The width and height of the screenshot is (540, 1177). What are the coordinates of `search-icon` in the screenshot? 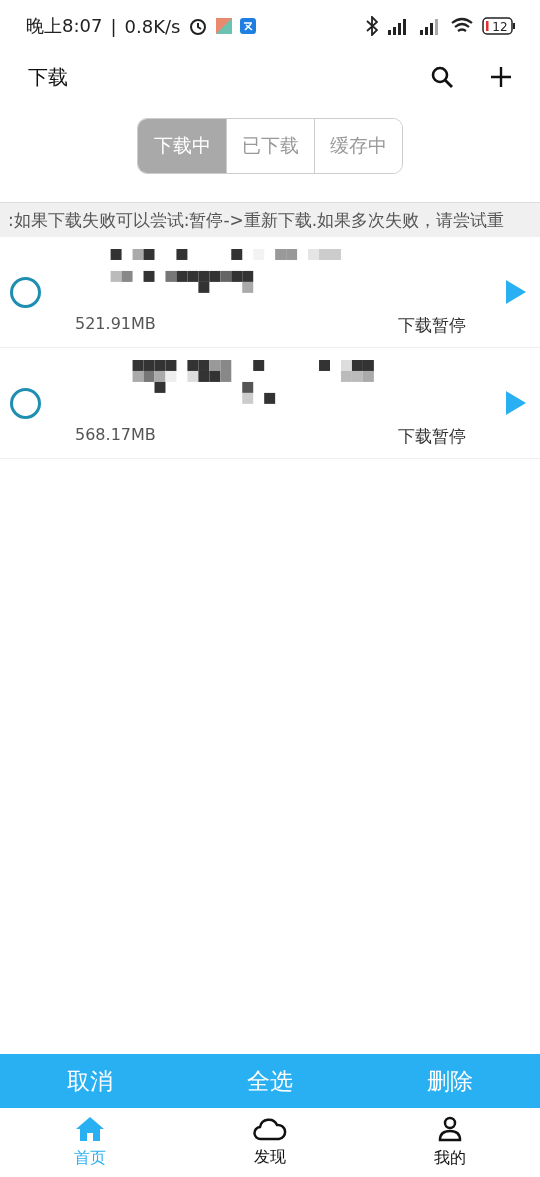 It's located at (442, 77).